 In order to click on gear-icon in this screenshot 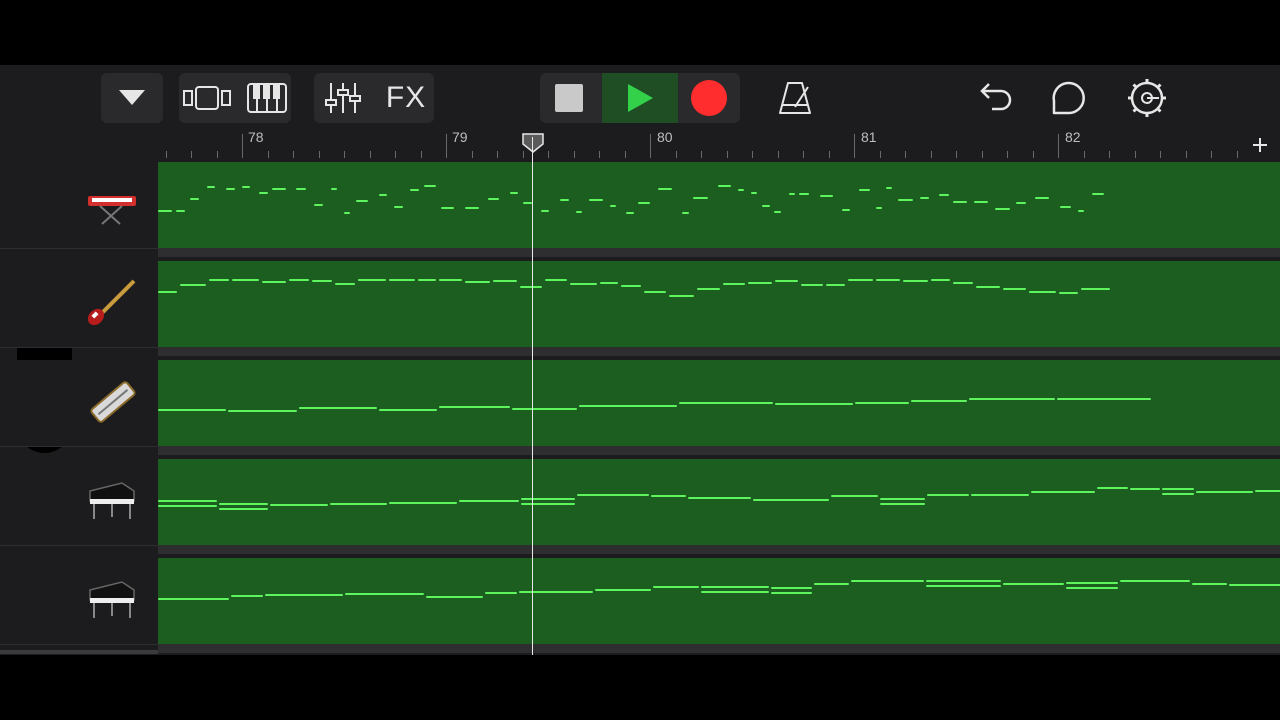, I will do `click(1147, 98)`.